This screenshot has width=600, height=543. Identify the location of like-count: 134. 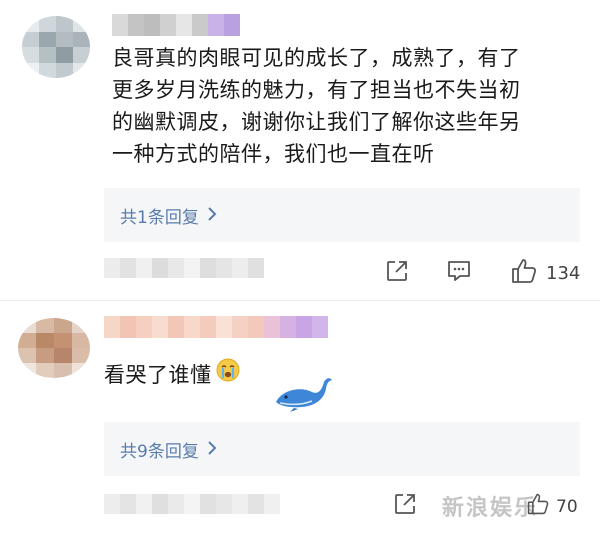
(563, 273).